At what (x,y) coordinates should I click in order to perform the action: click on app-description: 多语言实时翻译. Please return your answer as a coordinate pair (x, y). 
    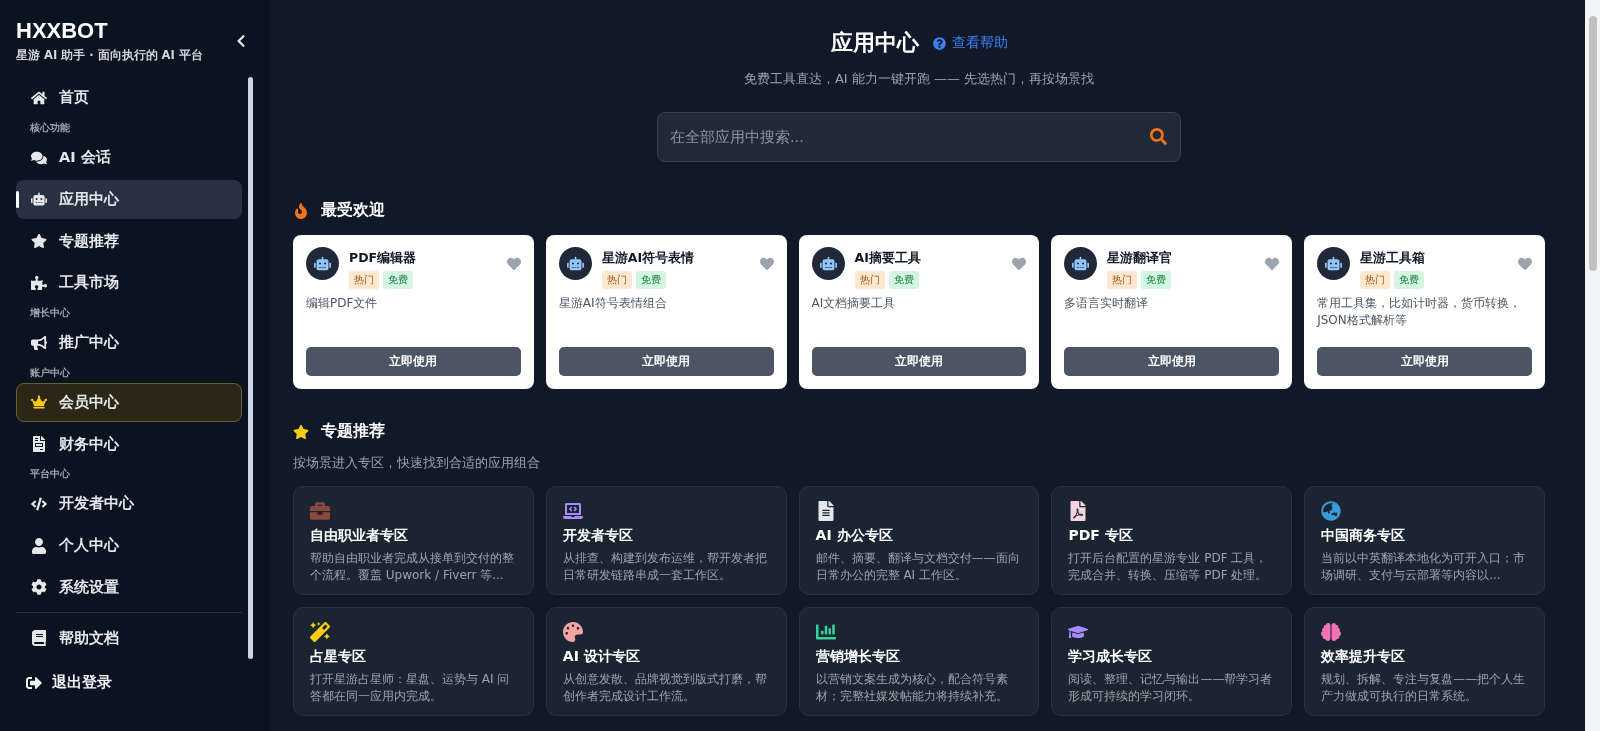
    Looking at the image, I should click on (1107, 303).